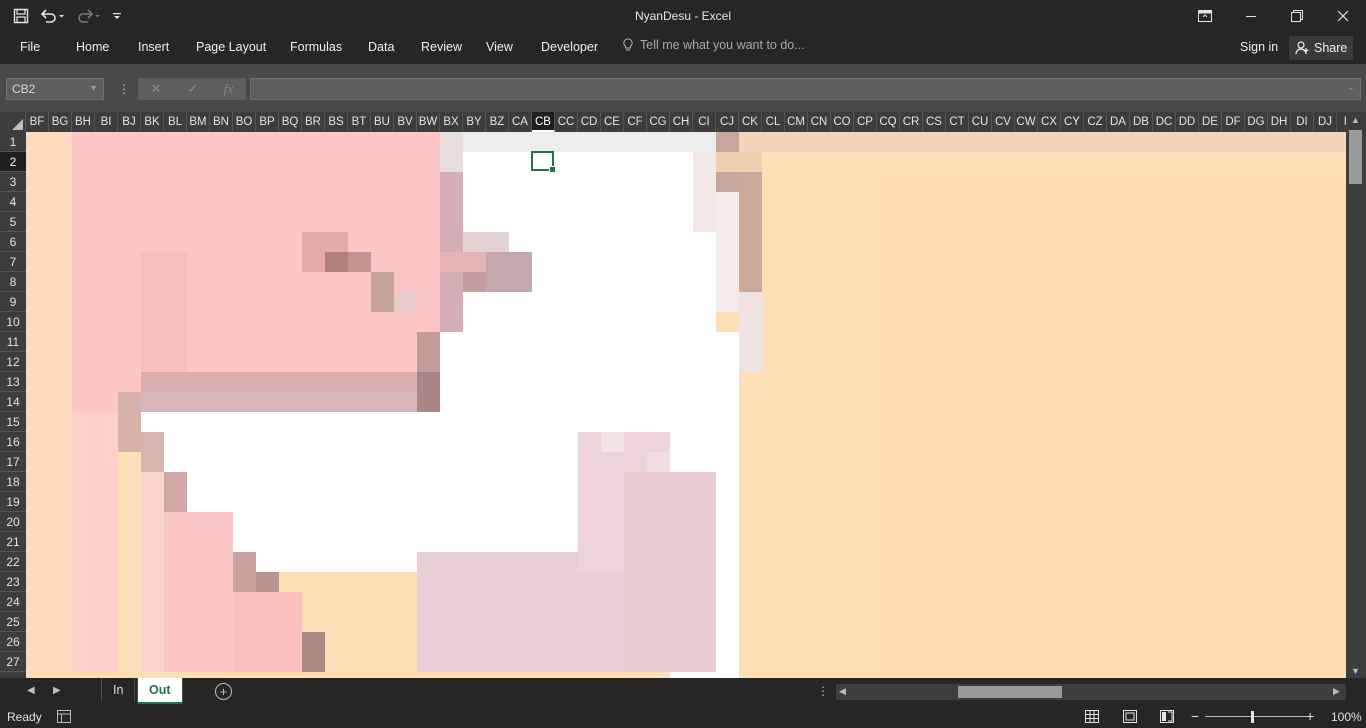 This screenshot has height=728, width=1366. Describe the element at coordinates (1325, 122) in the screenshot. I see `column-header: DJ` at that location.